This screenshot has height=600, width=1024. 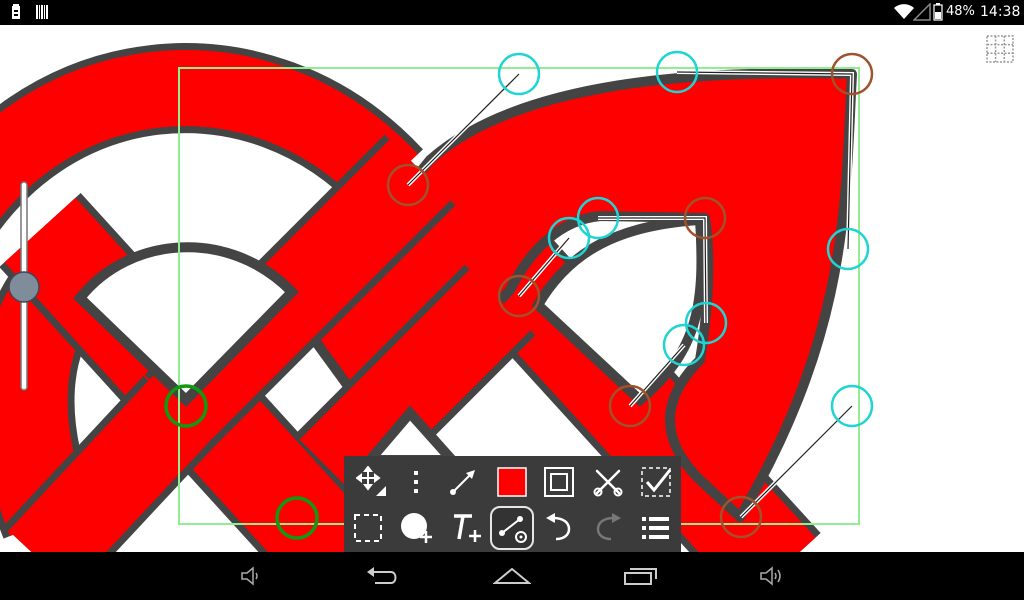 I want to click on wifi-icon, so click(x=904, y=14).